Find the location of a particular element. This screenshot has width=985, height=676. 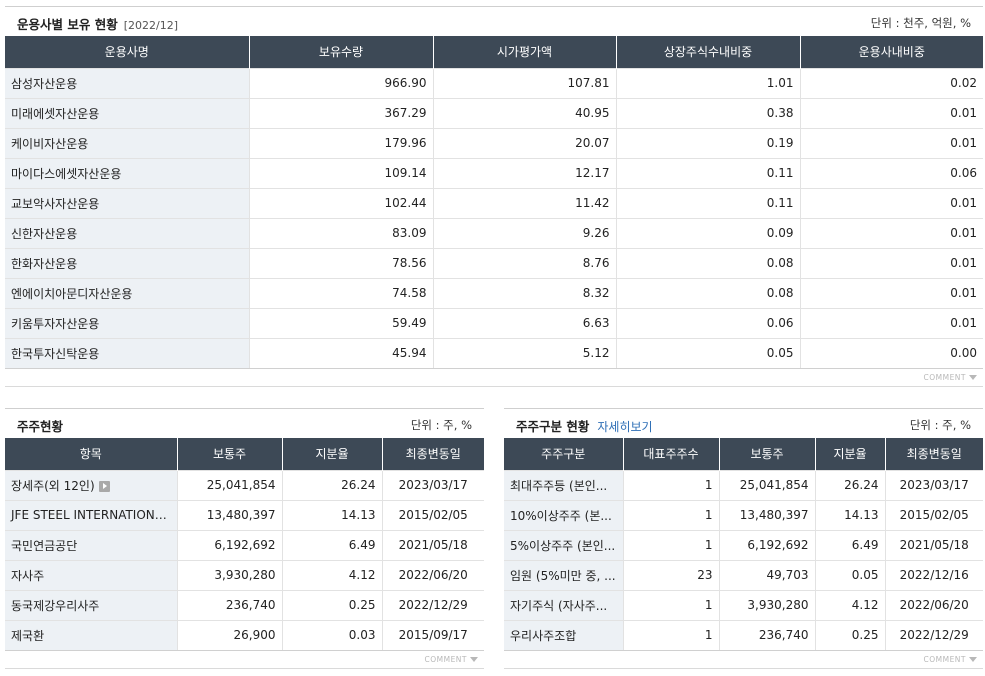

shareholders-title: 주주현황 is located at coordinates (40, 426).